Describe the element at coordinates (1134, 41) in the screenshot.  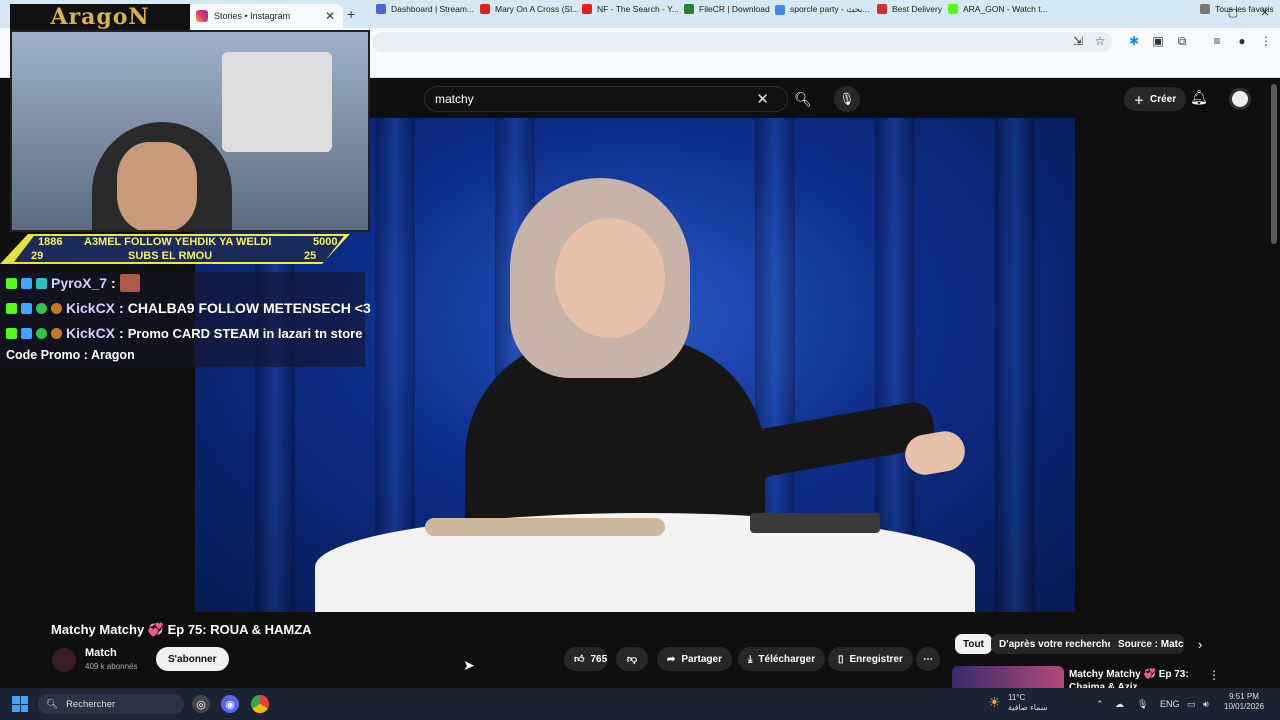
I see `extension-icon: ✱` at that location.